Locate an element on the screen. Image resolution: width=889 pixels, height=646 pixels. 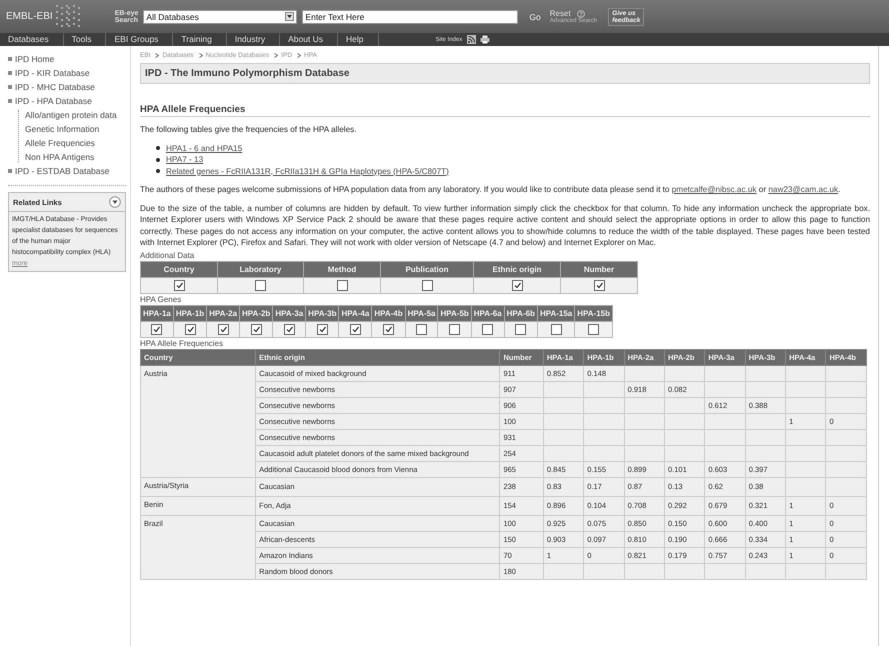
sidebar-link: IPD - MHC Database is located at coordinates (55, 87).